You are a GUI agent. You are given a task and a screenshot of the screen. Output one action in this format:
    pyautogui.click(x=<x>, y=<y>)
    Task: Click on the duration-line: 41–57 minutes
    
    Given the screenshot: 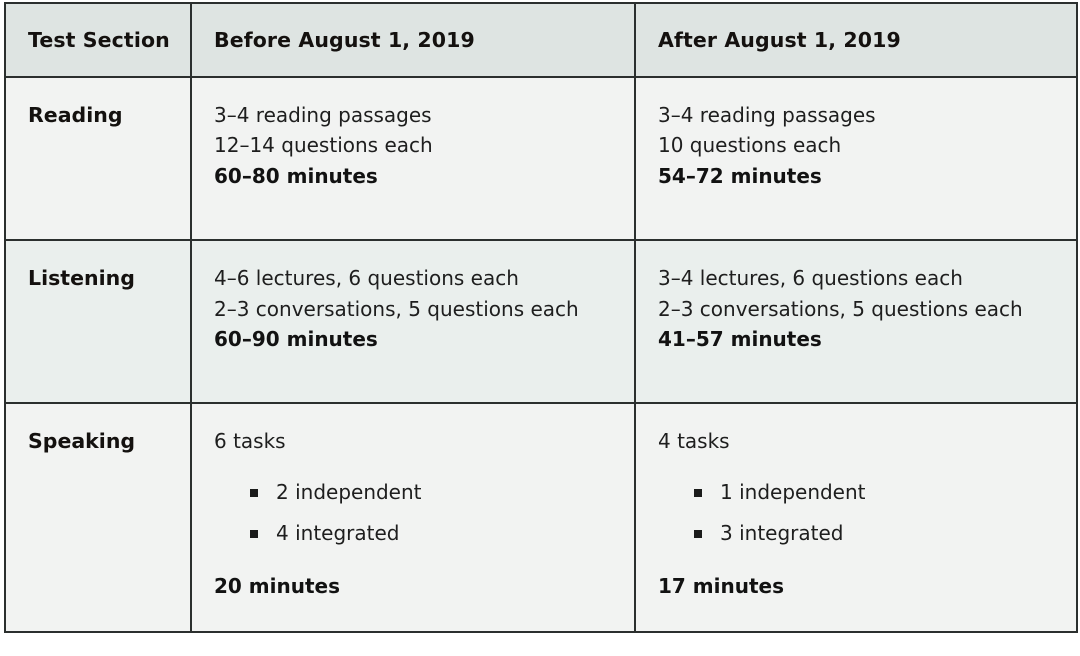 What is the action you would take?
    pyautogui.click(x=740, y=338)
    